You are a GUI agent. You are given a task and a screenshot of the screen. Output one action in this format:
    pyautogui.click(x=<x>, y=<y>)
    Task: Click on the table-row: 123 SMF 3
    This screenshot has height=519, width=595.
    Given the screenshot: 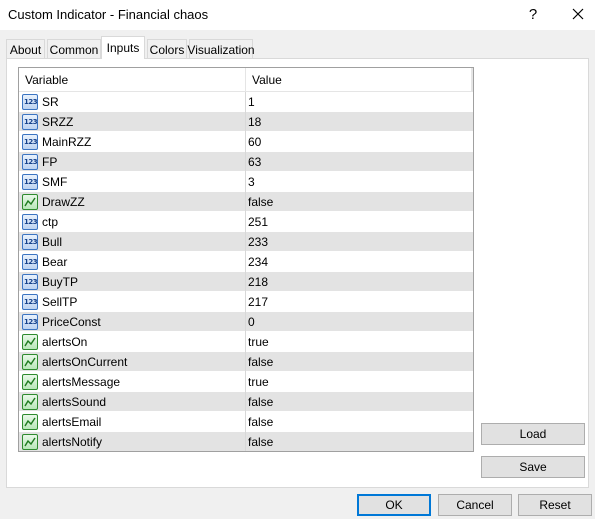 What is the action you would take?
    pyautogui.click(x=246, y=182)
    